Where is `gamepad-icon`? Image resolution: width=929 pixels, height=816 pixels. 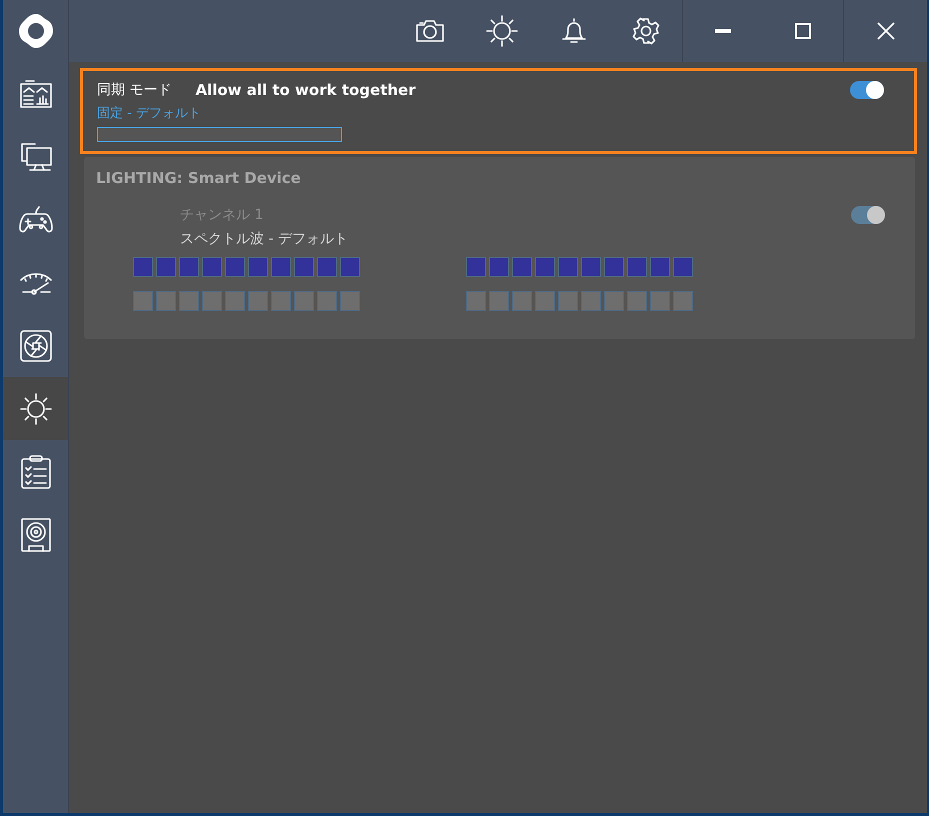
gamepad-icon is located at coordinates (35, 220).